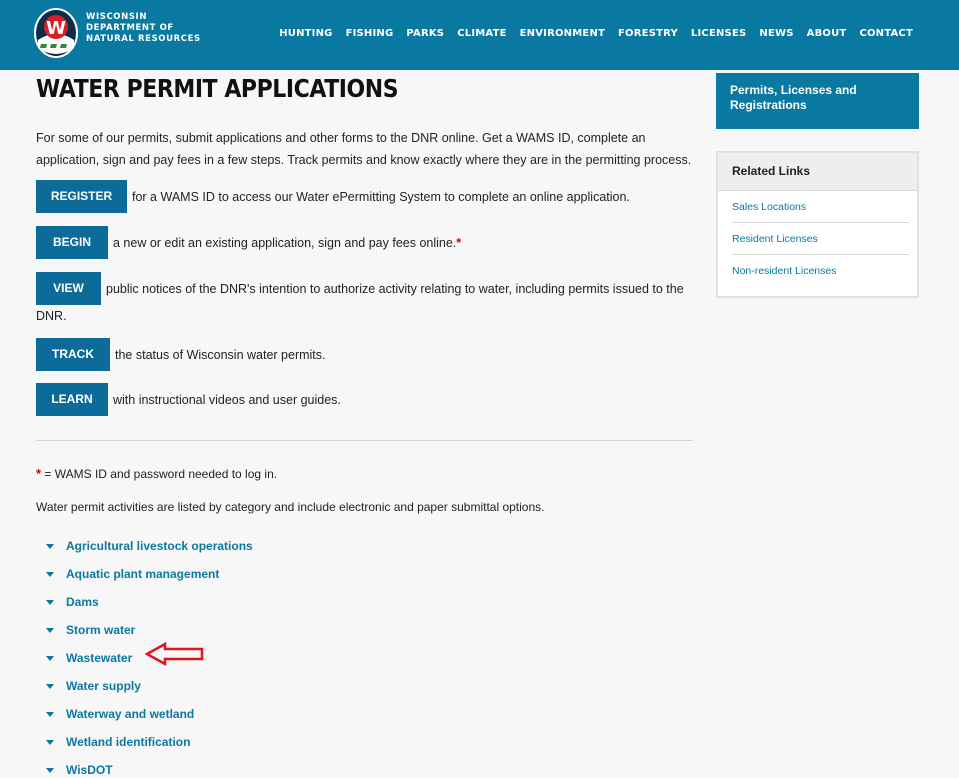 The width and height of the screenshot is (959, 778). Describe the element at coordinates (149, 630) in the screenshot. I see `list-item: Storm water` at that location.